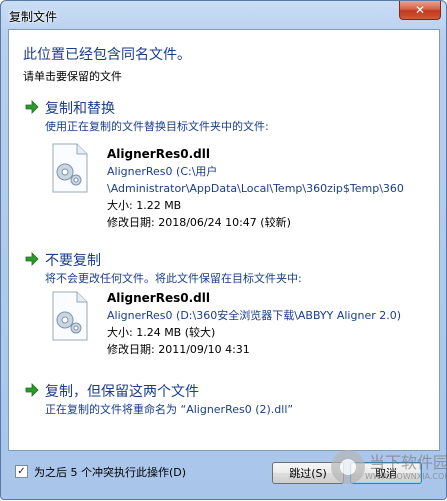 The width and height of the screenshot is (447, 501). What do you see at coordinates (223, 15) in the screenshot?
I see `title-bar: 复制文件 ✕` at bounding box center [223, 15].